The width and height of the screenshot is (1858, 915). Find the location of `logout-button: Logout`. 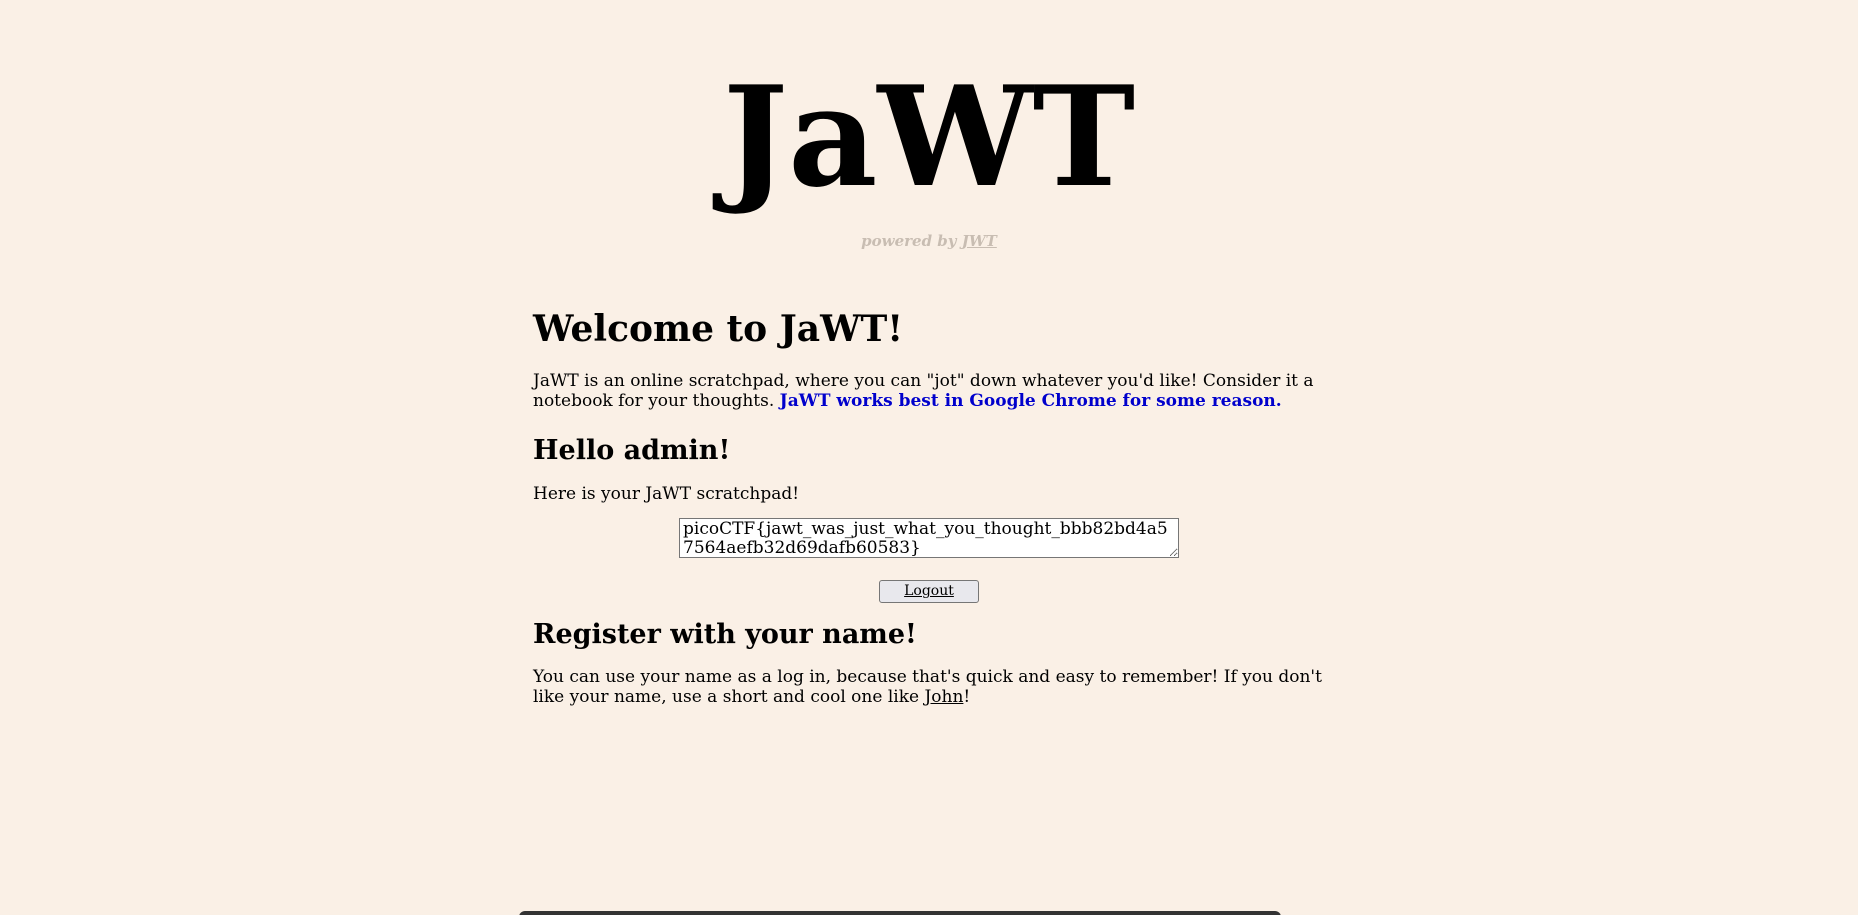

logout-button: Logout is located at coordinates (929, 591).